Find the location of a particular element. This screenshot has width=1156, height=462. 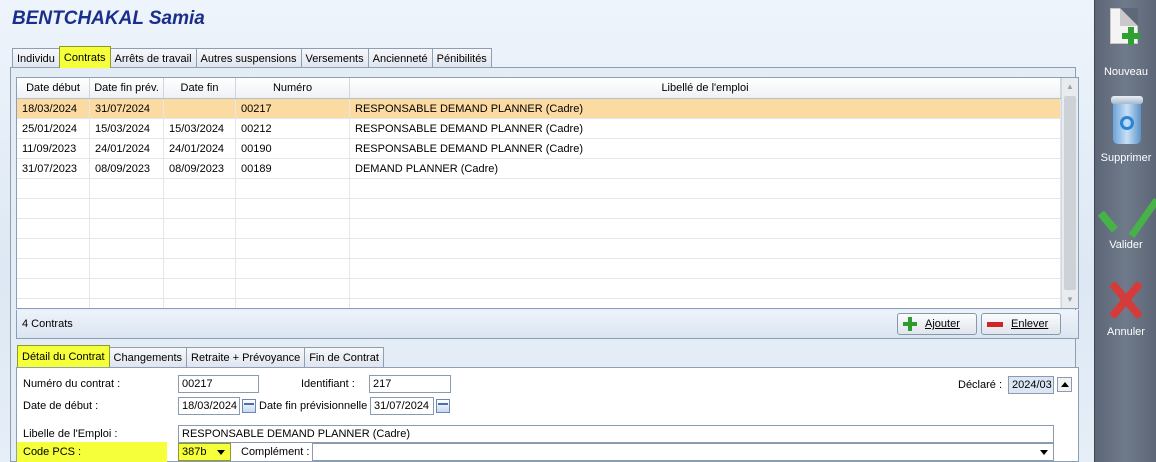

cell-date-debut: 11/09/2023 is located at coordinates (53, 148).